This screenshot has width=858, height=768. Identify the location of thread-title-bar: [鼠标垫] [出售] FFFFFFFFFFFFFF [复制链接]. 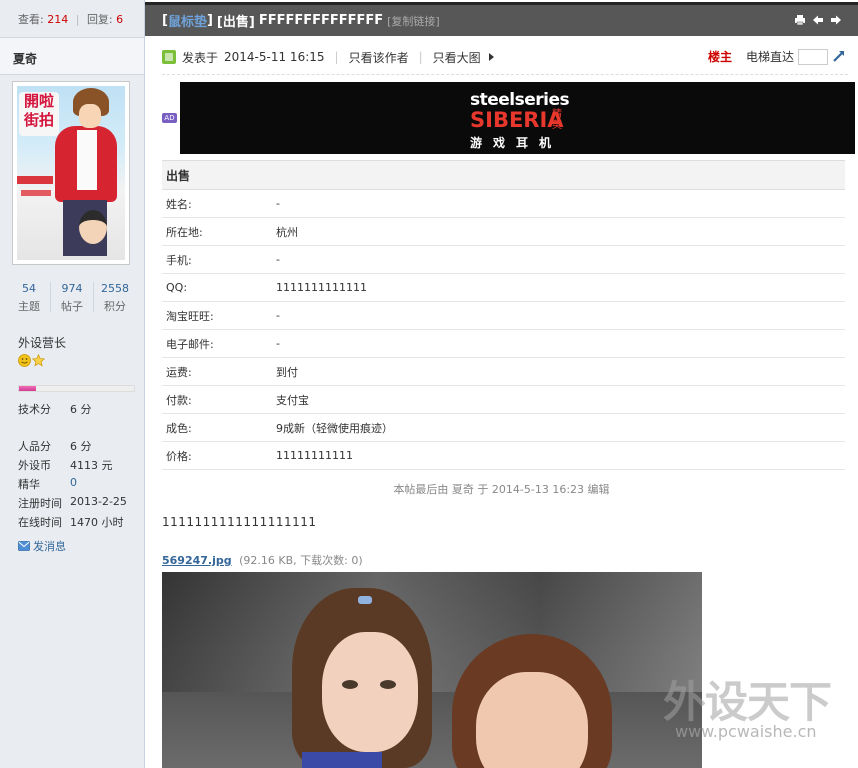
(501, 19).